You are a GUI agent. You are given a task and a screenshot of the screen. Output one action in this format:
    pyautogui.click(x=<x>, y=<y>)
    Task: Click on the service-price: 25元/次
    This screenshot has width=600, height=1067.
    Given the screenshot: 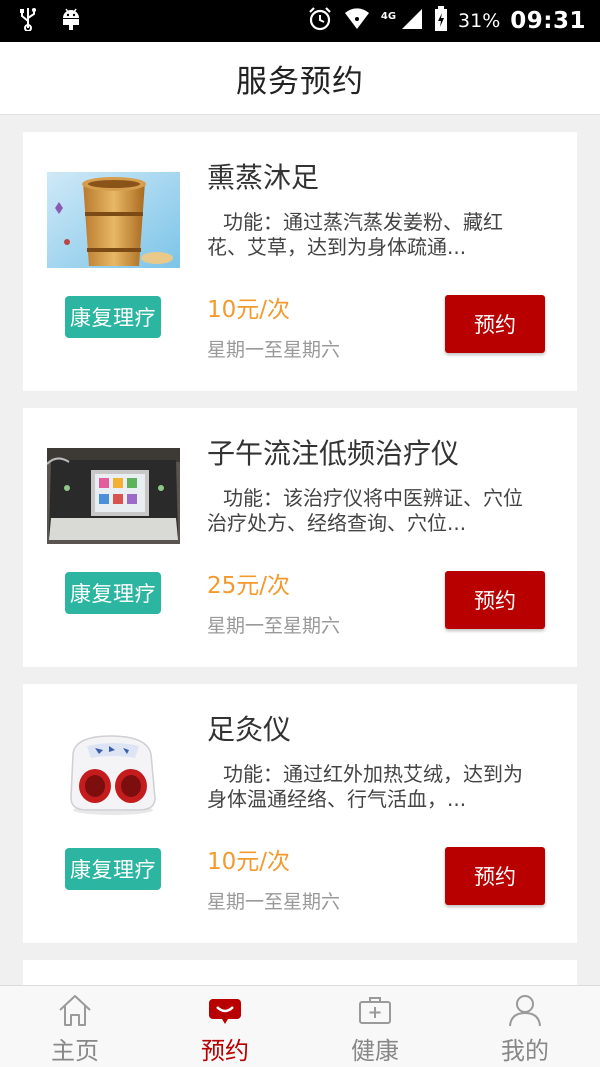 What is the action you would take?
    pyautogui.click(x=249, y=586)
    